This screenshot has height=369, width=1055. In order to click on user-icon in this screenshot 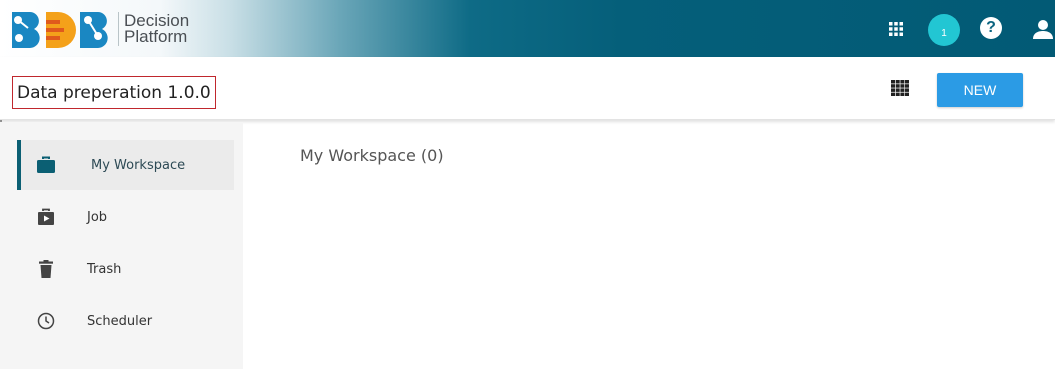, I will do `click(1042, 29)`.